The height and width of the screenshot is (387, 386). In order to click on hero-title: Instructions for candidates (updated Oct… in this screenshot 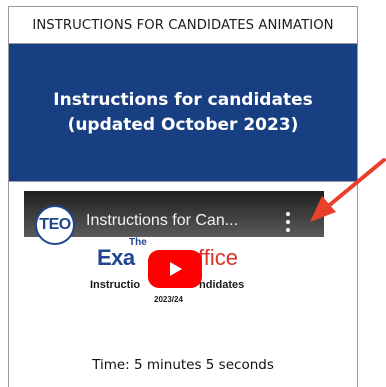, I will do `click(183, 112)`.